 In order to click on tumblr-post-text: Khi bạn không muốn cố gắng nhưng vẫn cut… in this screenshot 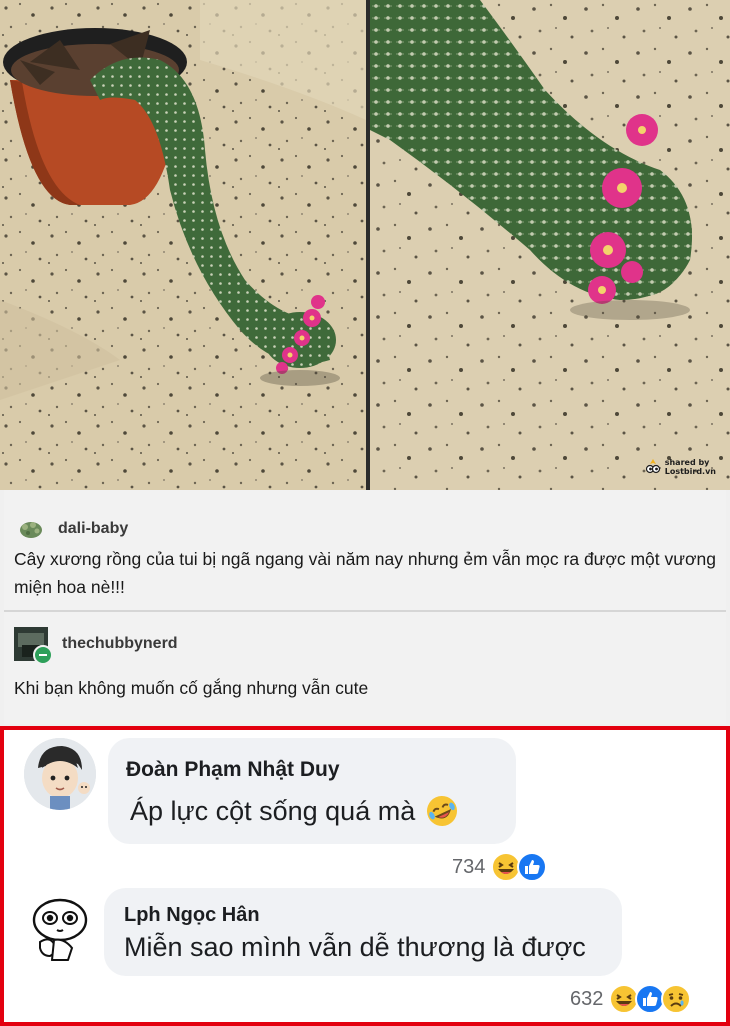, I will do `click(191, 688)`.